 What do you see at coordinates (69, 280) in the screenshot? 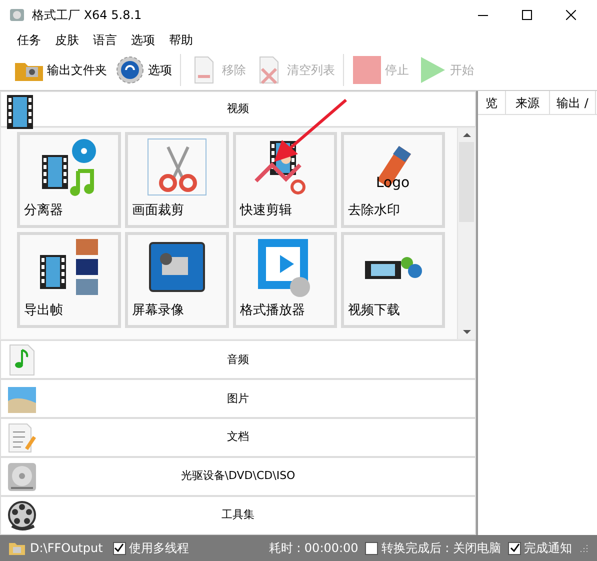
I see `tool-tile: 导出帧` at bounding box center [69, 280].